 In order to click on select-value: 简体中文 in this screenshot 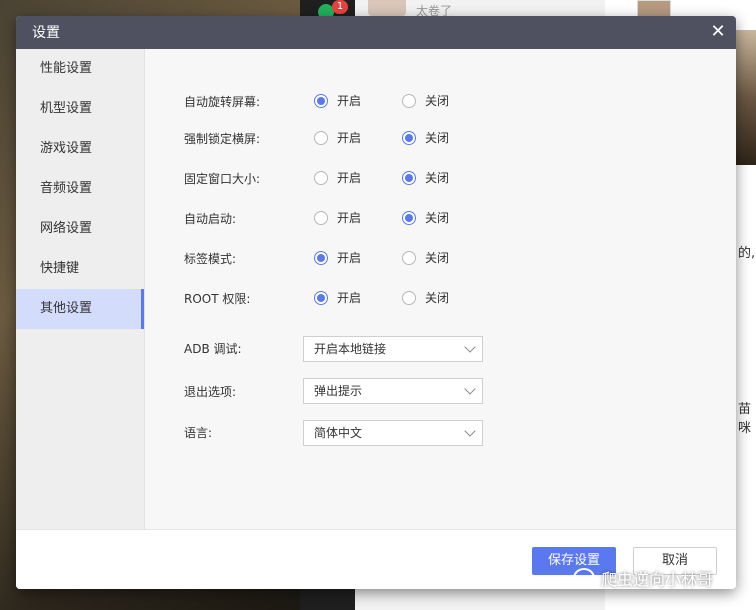, I will do `click(338, 433)`.